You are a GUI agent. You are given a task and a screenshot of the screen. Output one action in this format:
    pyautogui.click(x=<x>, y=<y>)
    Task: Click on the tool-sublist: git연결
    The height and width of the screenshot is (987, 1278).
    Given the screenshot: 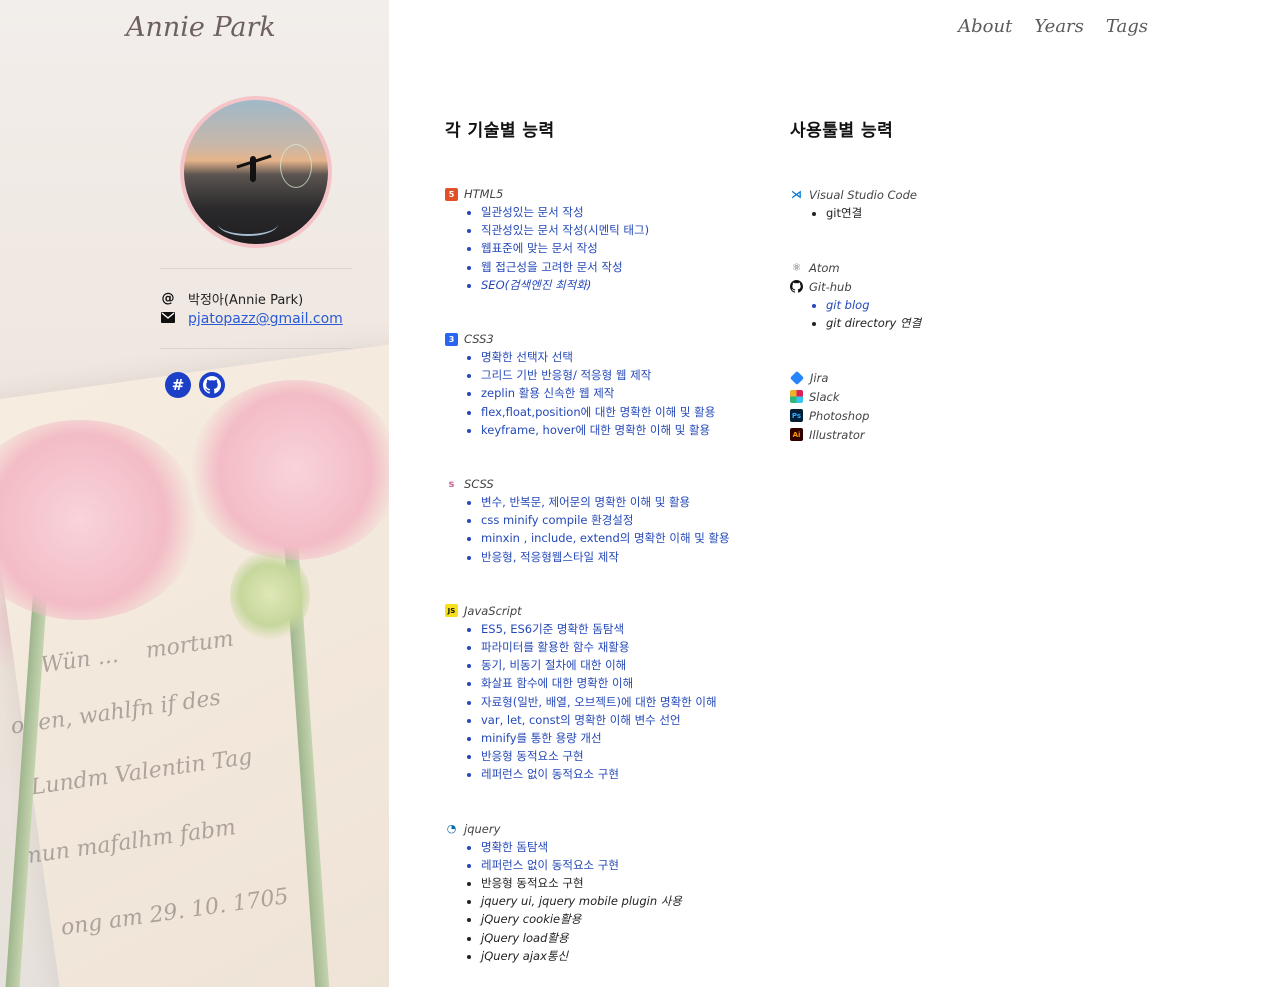 What is the action you would take?
    pyautogui.click(x=910, y=213)
    